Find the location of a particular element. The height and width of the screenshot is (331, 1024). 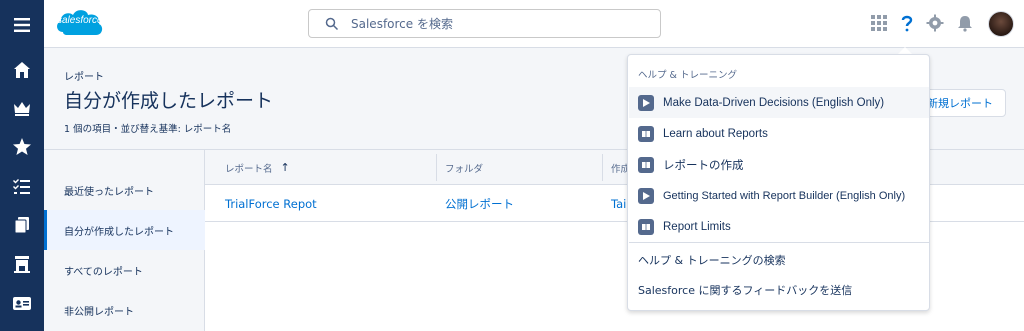

object-label: レポート is located at coordinates (84, 77).